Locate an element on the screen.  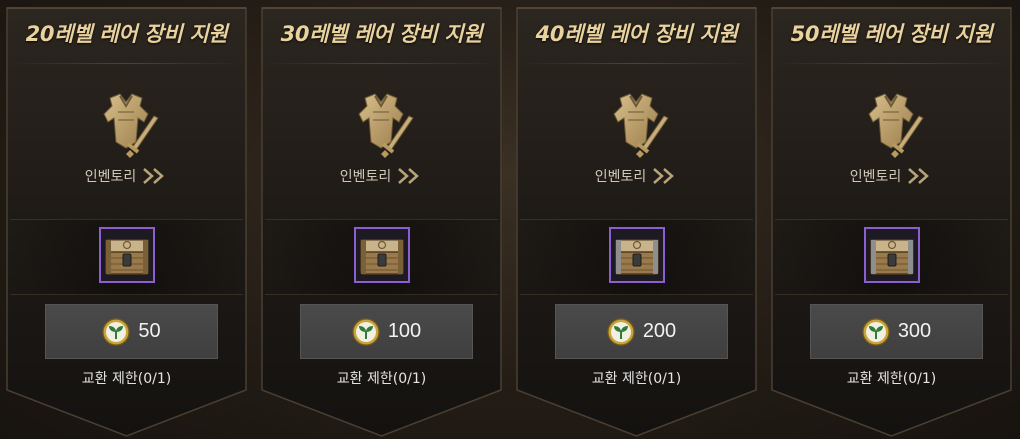
card-title: 30레벨 레어 장비 지원 is located at coordinates (381, 34).